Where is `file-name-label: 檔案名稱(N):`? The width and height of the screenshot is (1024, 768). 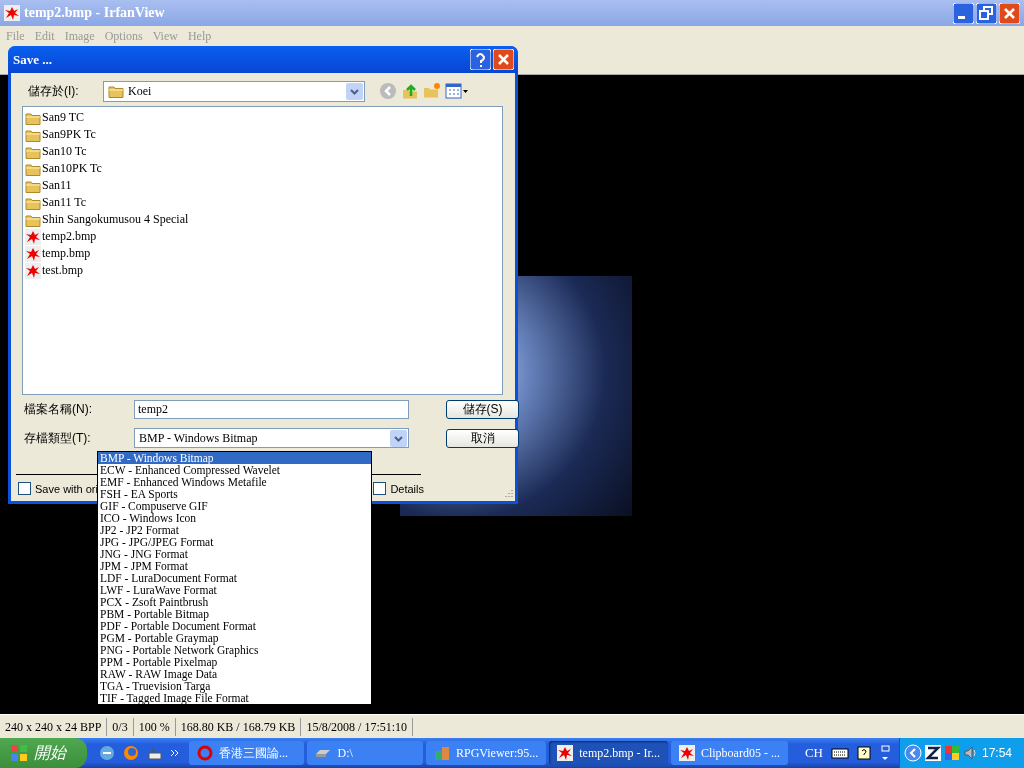
file-name-label: 檔案名稱(N): is located at coordinates (58, 409).